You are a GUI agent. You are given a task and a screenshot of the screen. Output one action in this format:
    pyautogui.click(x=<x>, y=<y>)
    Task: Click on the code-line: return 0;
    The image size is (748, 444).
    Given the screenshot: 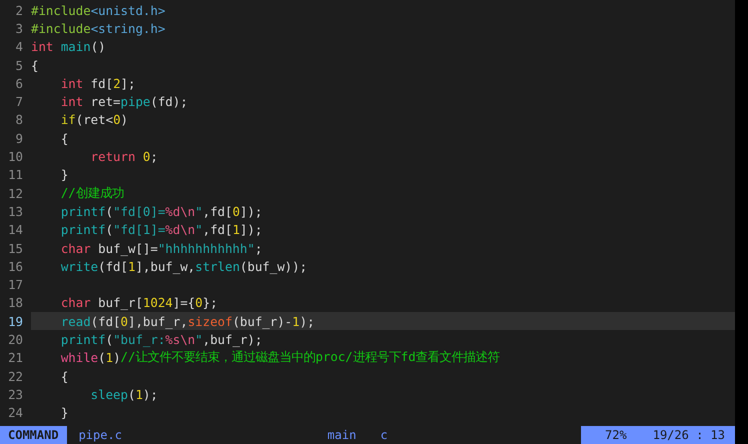 What is the action you would take?
    pyautogui.click(x=124, y=157)
    